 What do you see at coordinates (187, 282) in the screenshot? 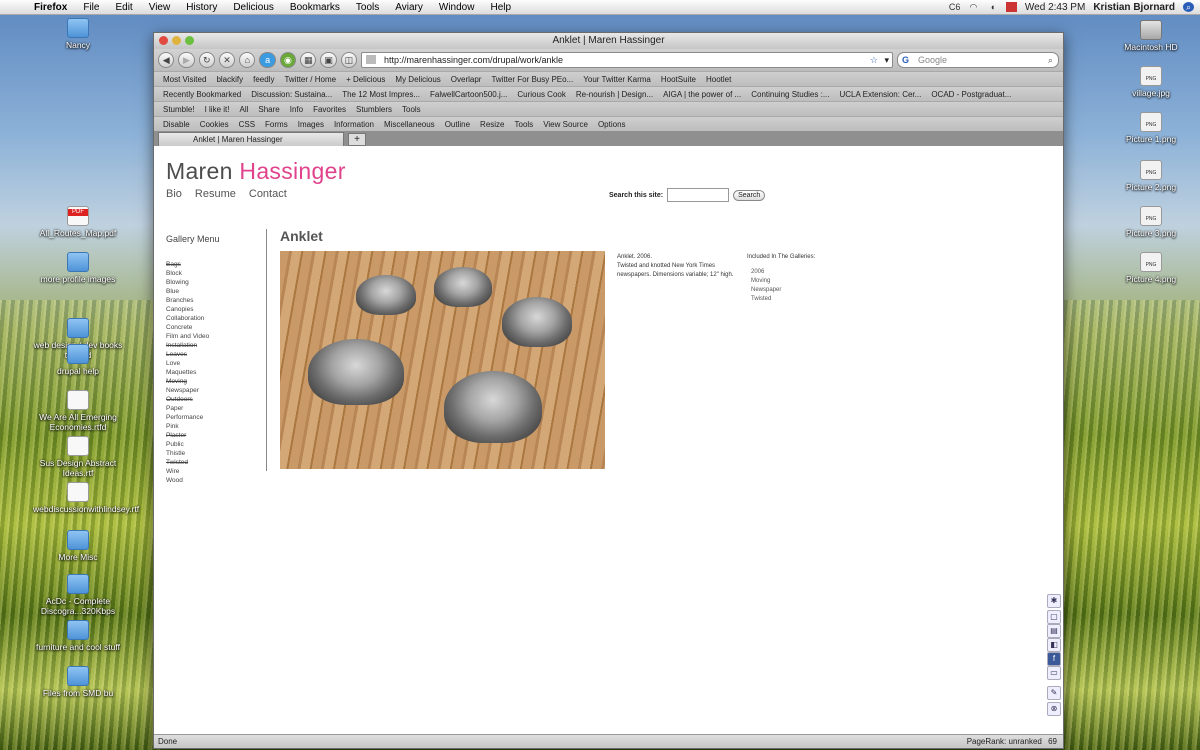
I see `gallery-menu-item: Blowing` at bounding box center [187, 282].